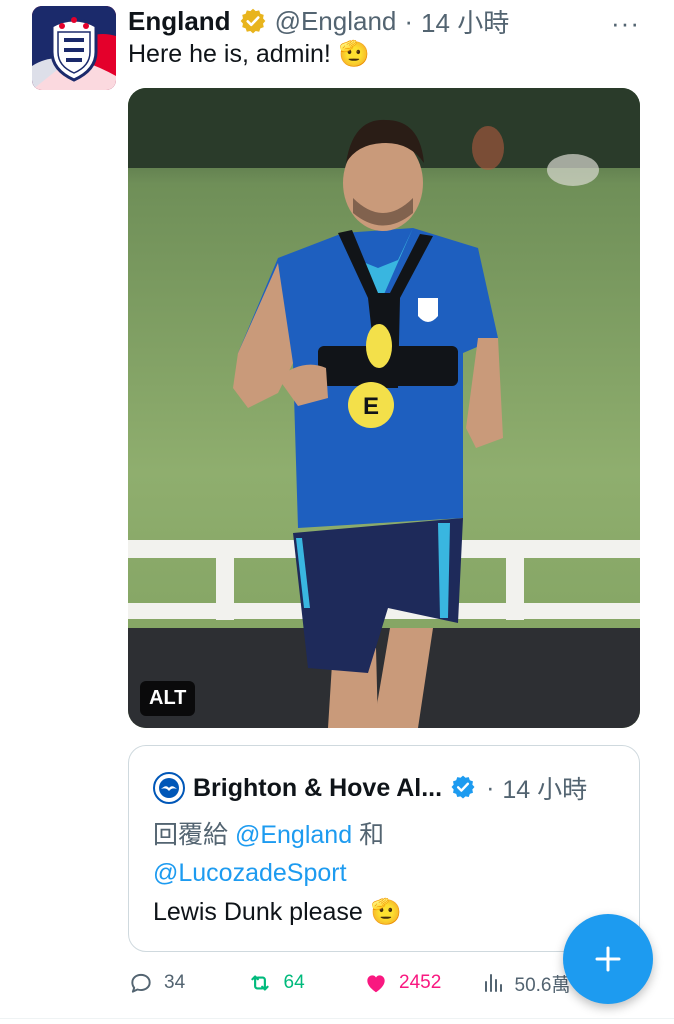  I want to click on verified-badge-icon, so click(253, 21).